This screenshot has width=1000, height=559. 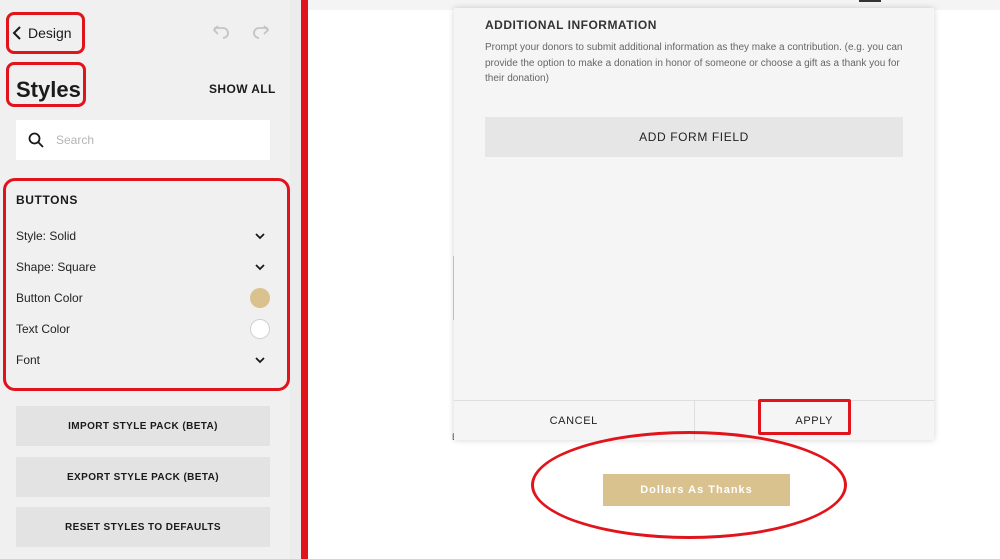 What do you see at coordinates (46, 236) in the screenshot?
I see `button-style-label: Style: Solid` at bounding box center [46, 236].